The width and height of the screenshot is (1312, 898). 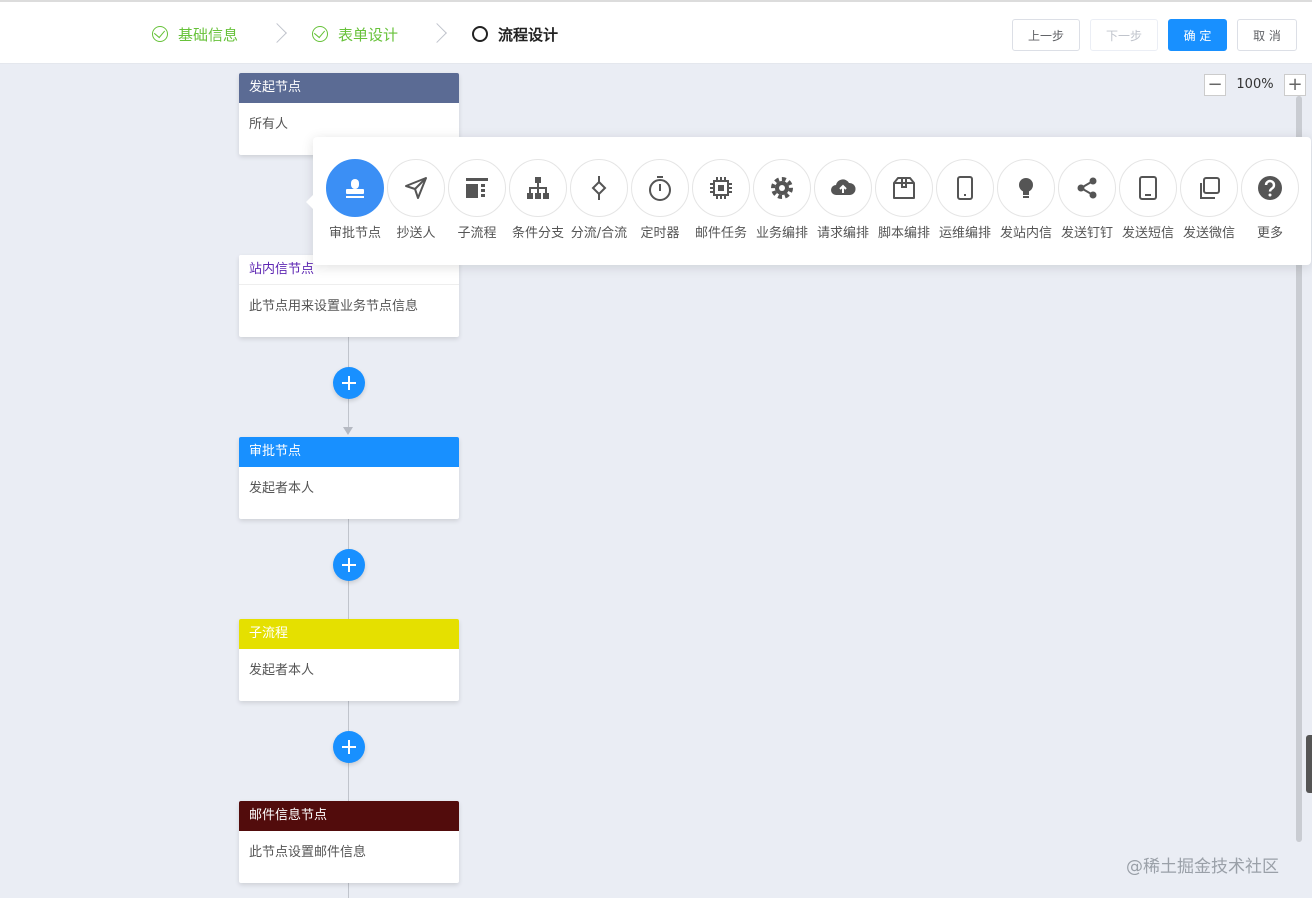 I want to click on tool-timer: 定时器, so click(x=660, y=204).